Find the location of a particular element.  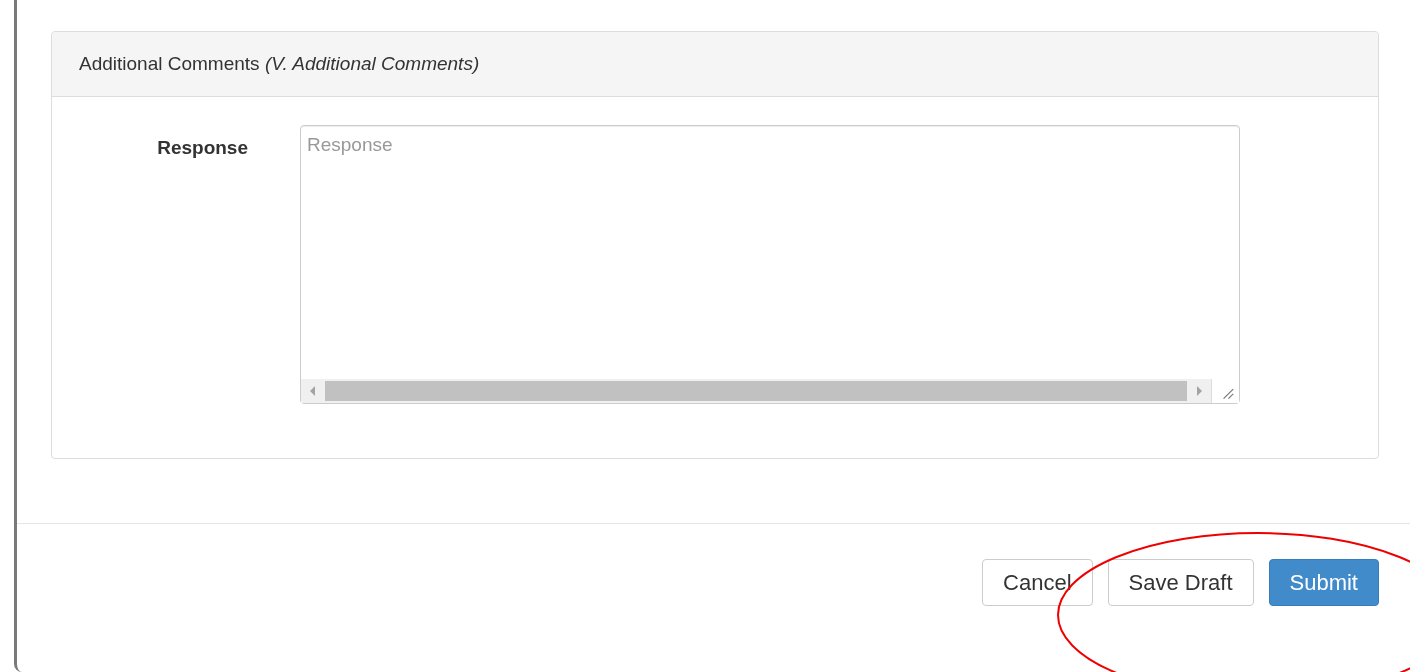

submit-button: Submit is located at coordinates (1323, 582).